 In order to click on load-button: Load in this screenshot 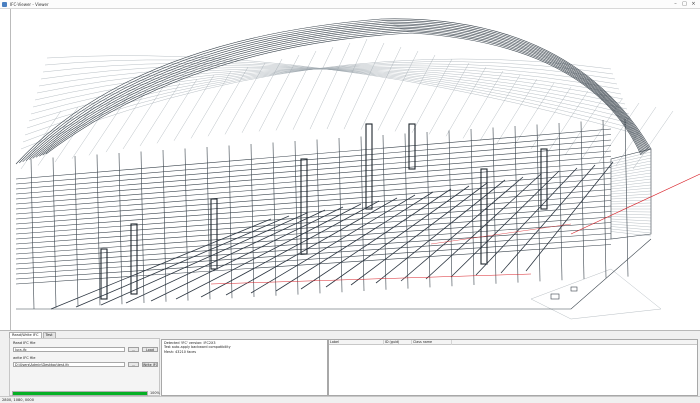, I will do `click(150, 349)`.